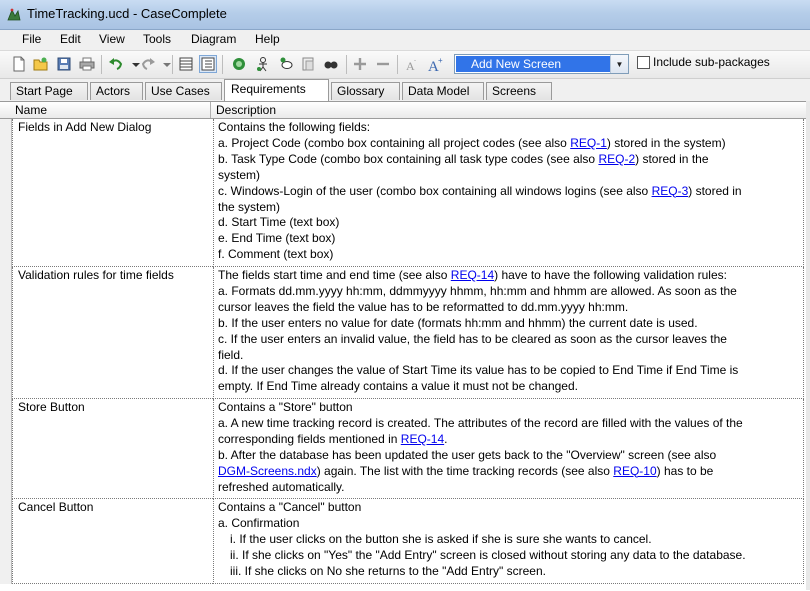 This screenshot has height=591, width=810. What do you see at coordinates (711, 62) in the screenshot?
I see `include-subpackages-label: Include sub-packages` at bounding box center [711, 62].